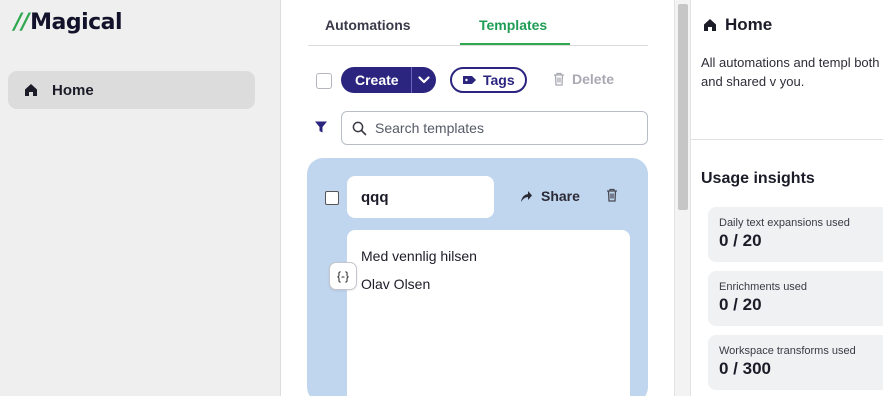  Describe the element at coordinates (758, 178) in the screenshot. I see `usage-insights-heading: Usage insights` at that location.